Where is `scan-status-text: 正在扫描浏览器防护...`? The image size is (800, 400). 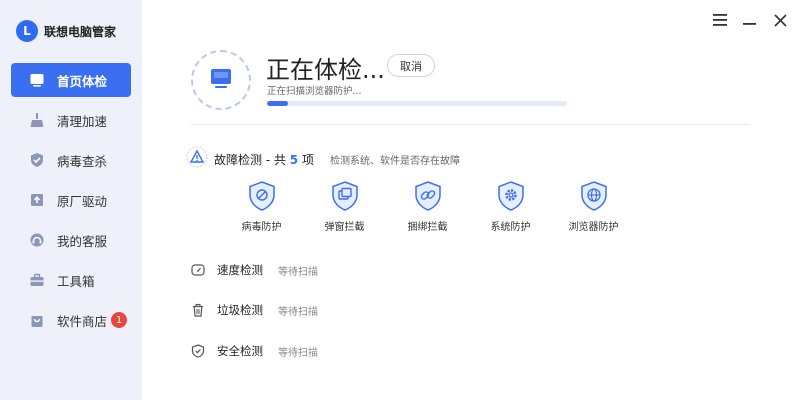
scan-status-text: 正在扫描浏览器防护... is located at coordinates (314, 91).